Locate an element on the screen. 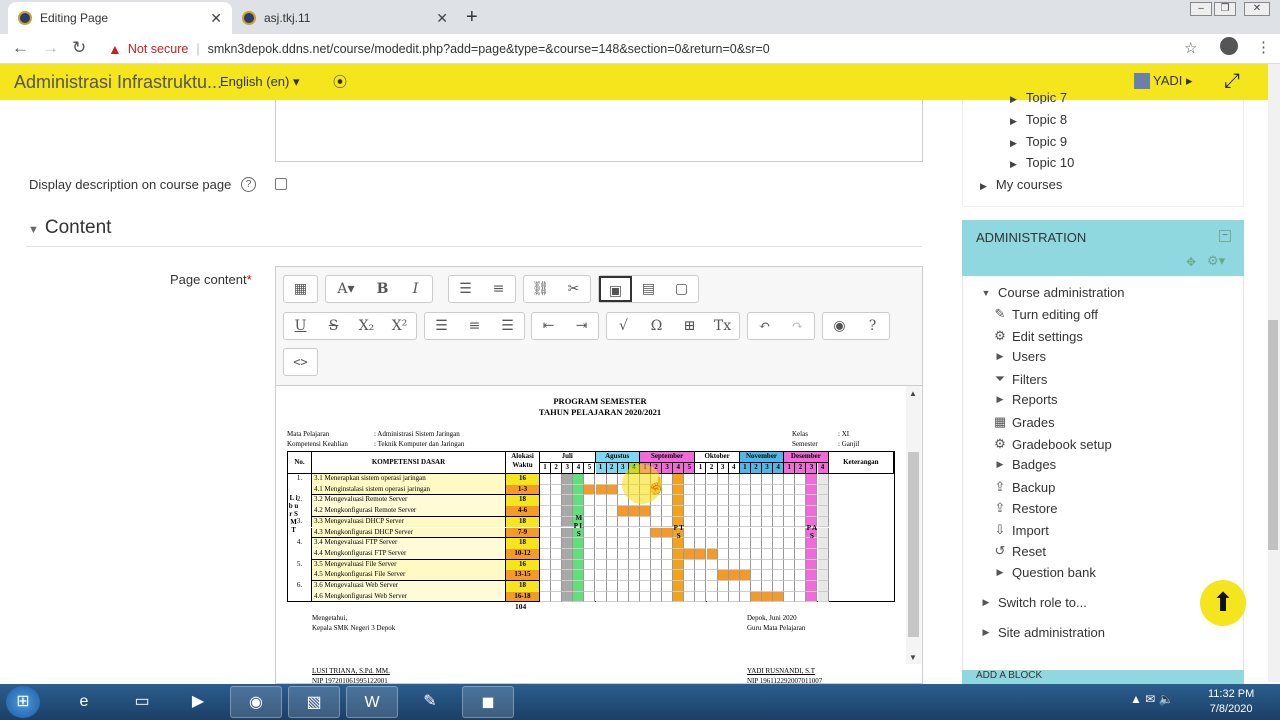 The image size is (1280, 720). html-source-icon: <> is located at coordinates (300, 362).